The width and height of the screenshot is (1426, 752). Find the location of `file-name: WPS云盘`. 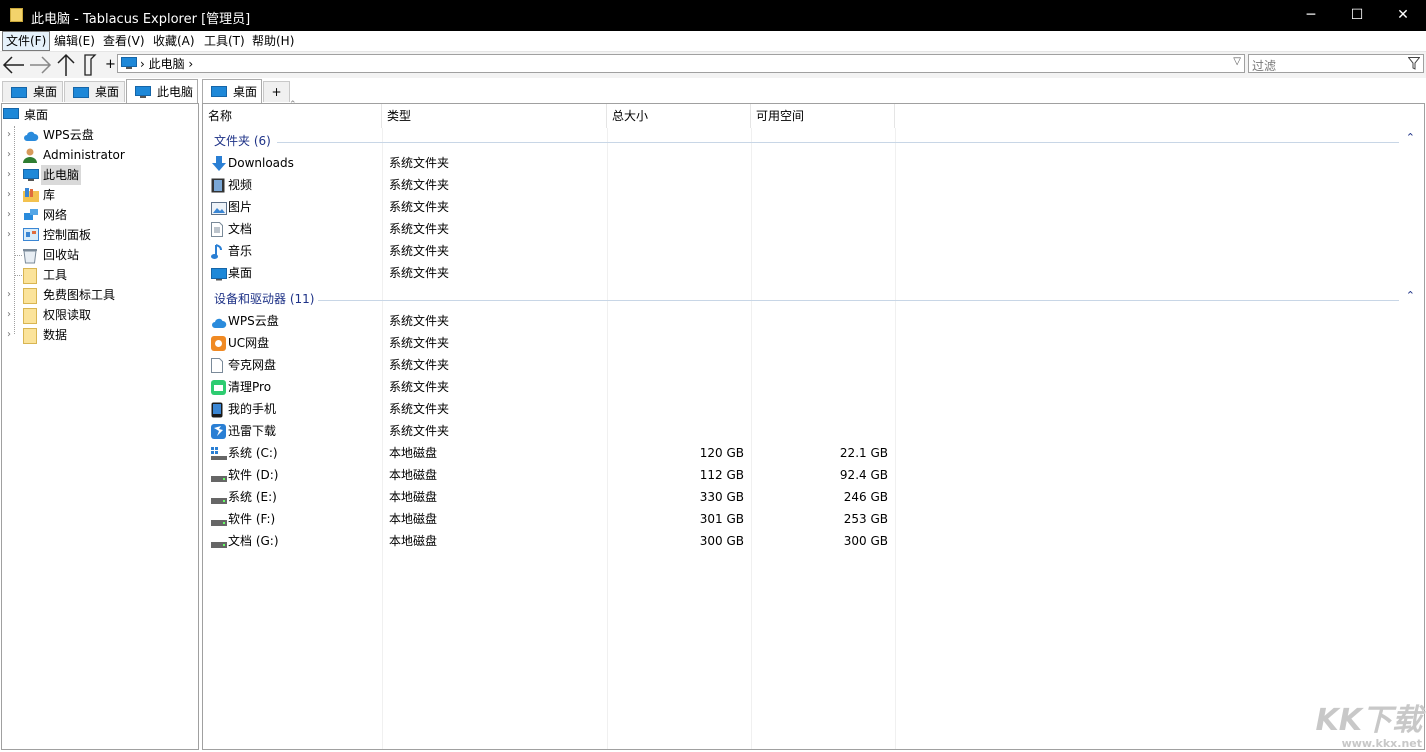

file-name: WPS云盘 is located at coordinates (253, 321).